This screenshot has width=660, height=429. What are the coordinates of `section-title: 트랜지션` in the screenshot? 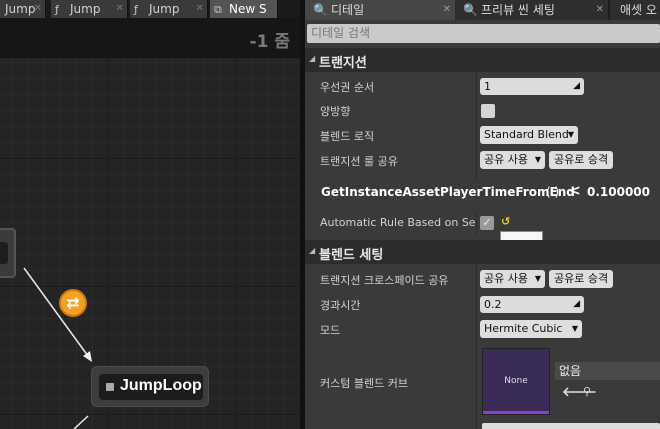 It's located at (343, 63).